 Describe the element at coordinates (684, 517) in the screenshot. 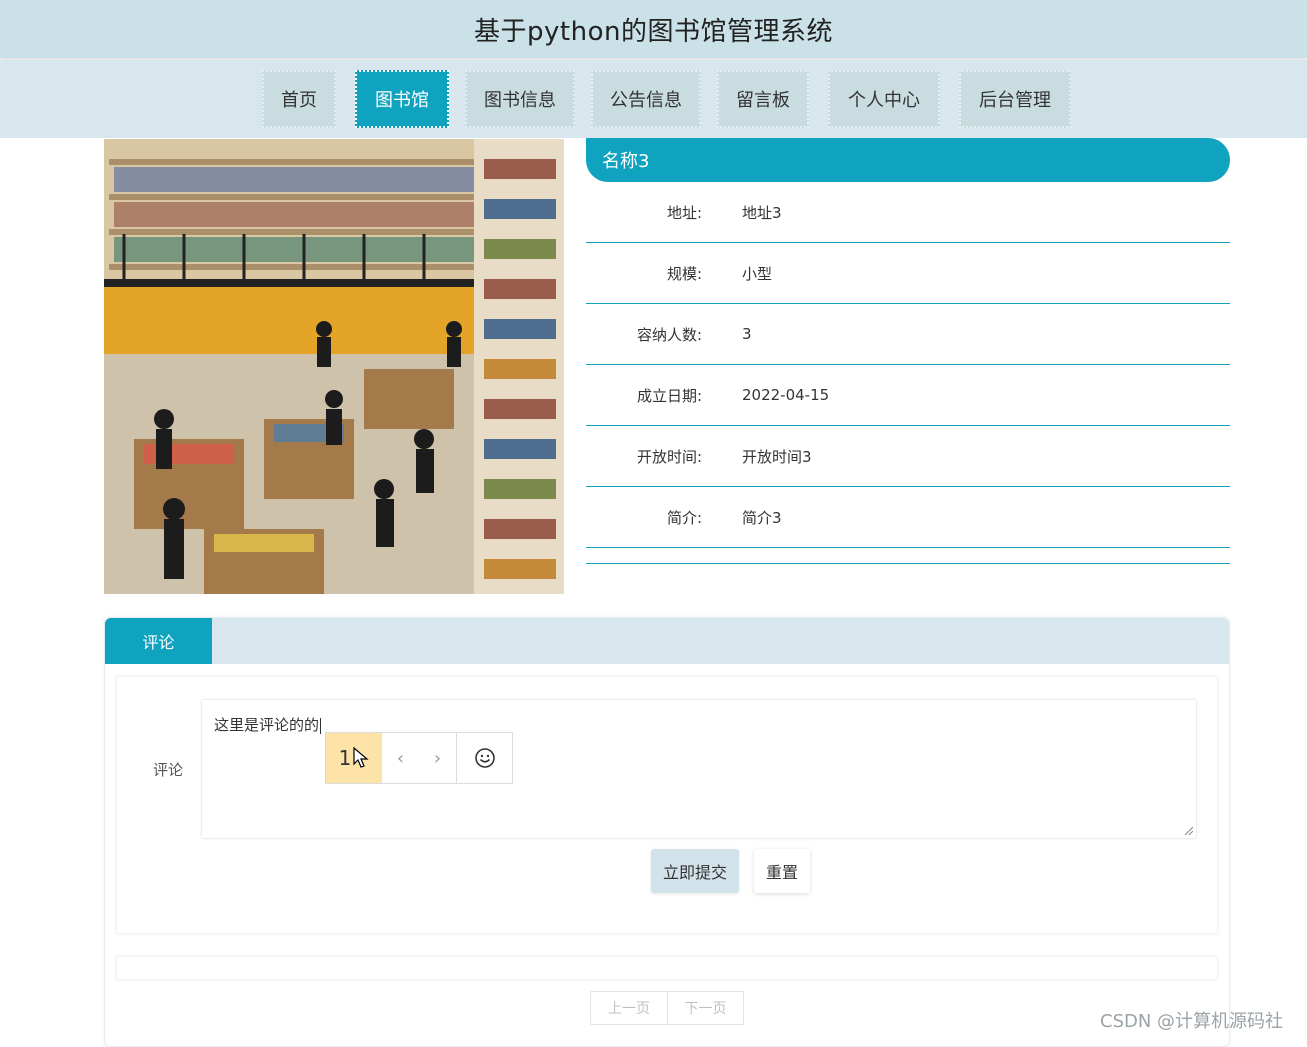

I see `detail-label: 简介:` at that location.